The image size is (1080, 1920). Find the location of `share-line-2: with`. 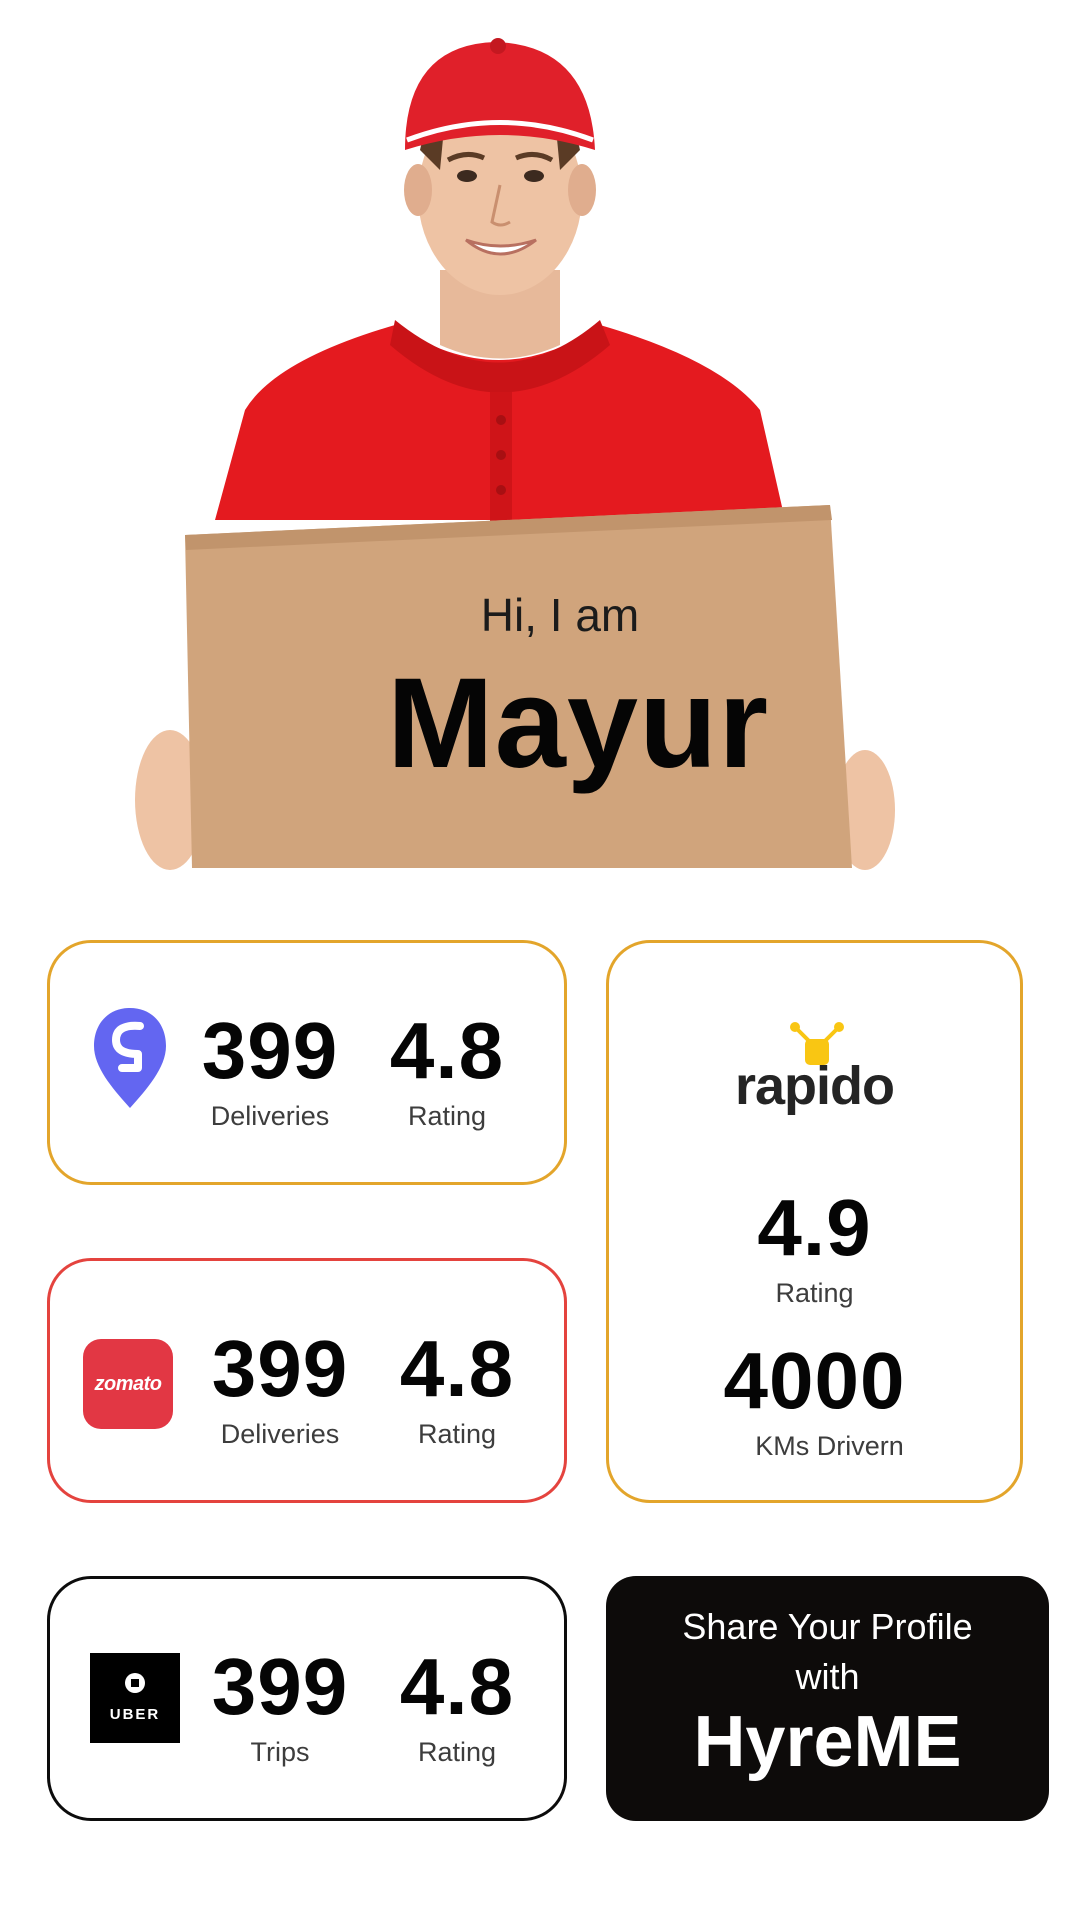

share-line-2: with is located at coordinates (827, 1676).